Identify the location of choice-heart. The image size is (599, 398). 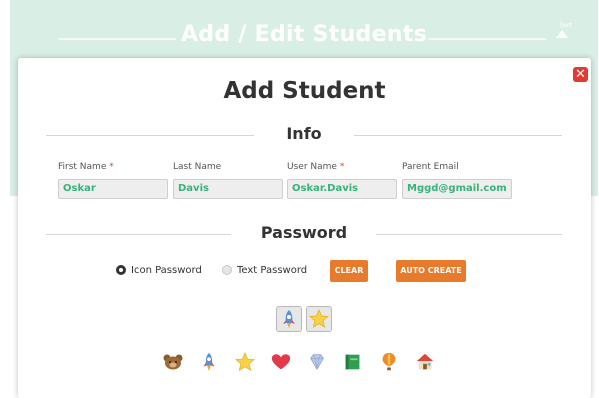
(281, 362).